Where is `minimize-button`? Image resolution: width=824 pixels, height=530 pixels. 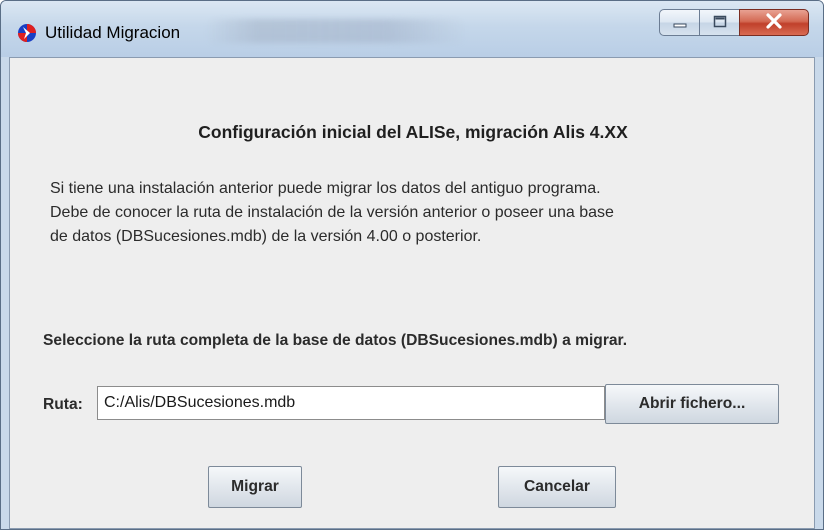
minimize-button is located at coordinates (679, 22).